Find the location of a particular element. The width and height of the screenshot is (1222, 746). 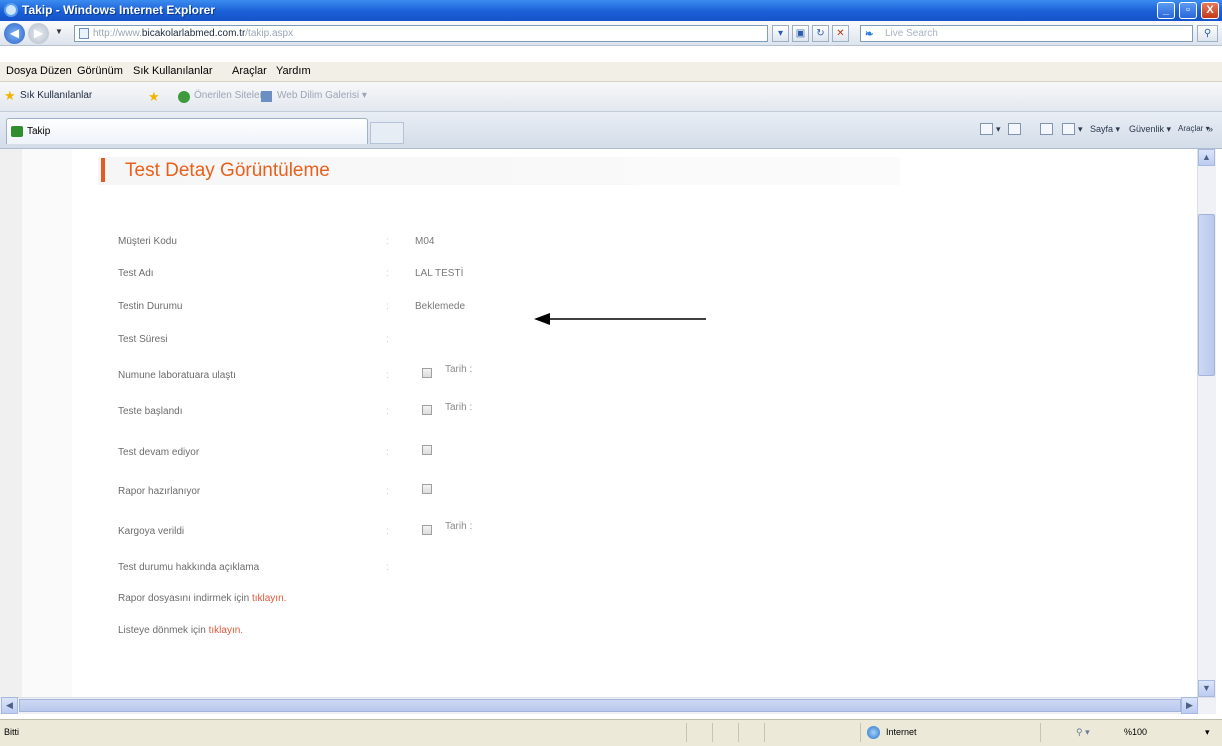

internet-zone-icon is located at coordinates (873, 732).